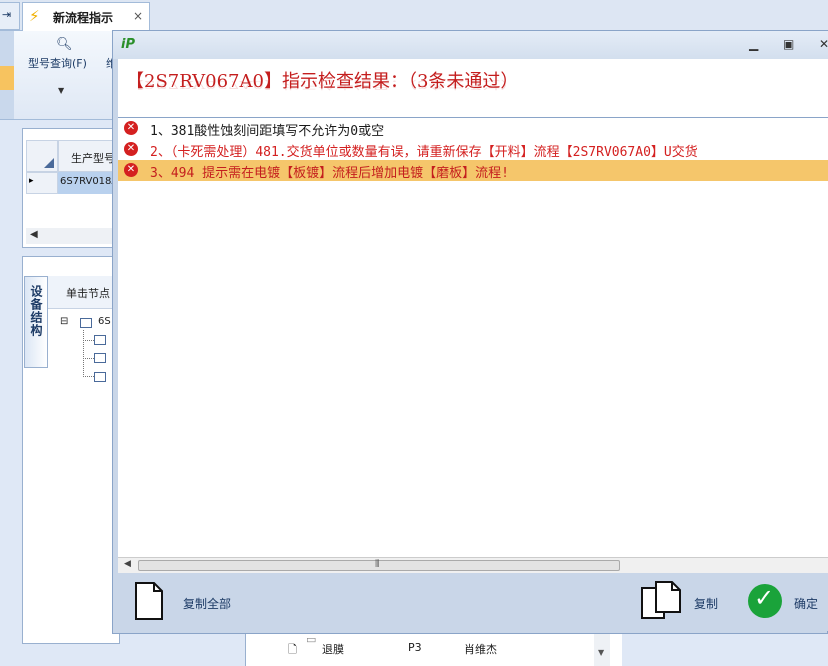 This screenshot has width=828, height=666. Describe the element at coordinates (104, 321) in the screenshot. I see `tree-root-label: 6S` at that location.